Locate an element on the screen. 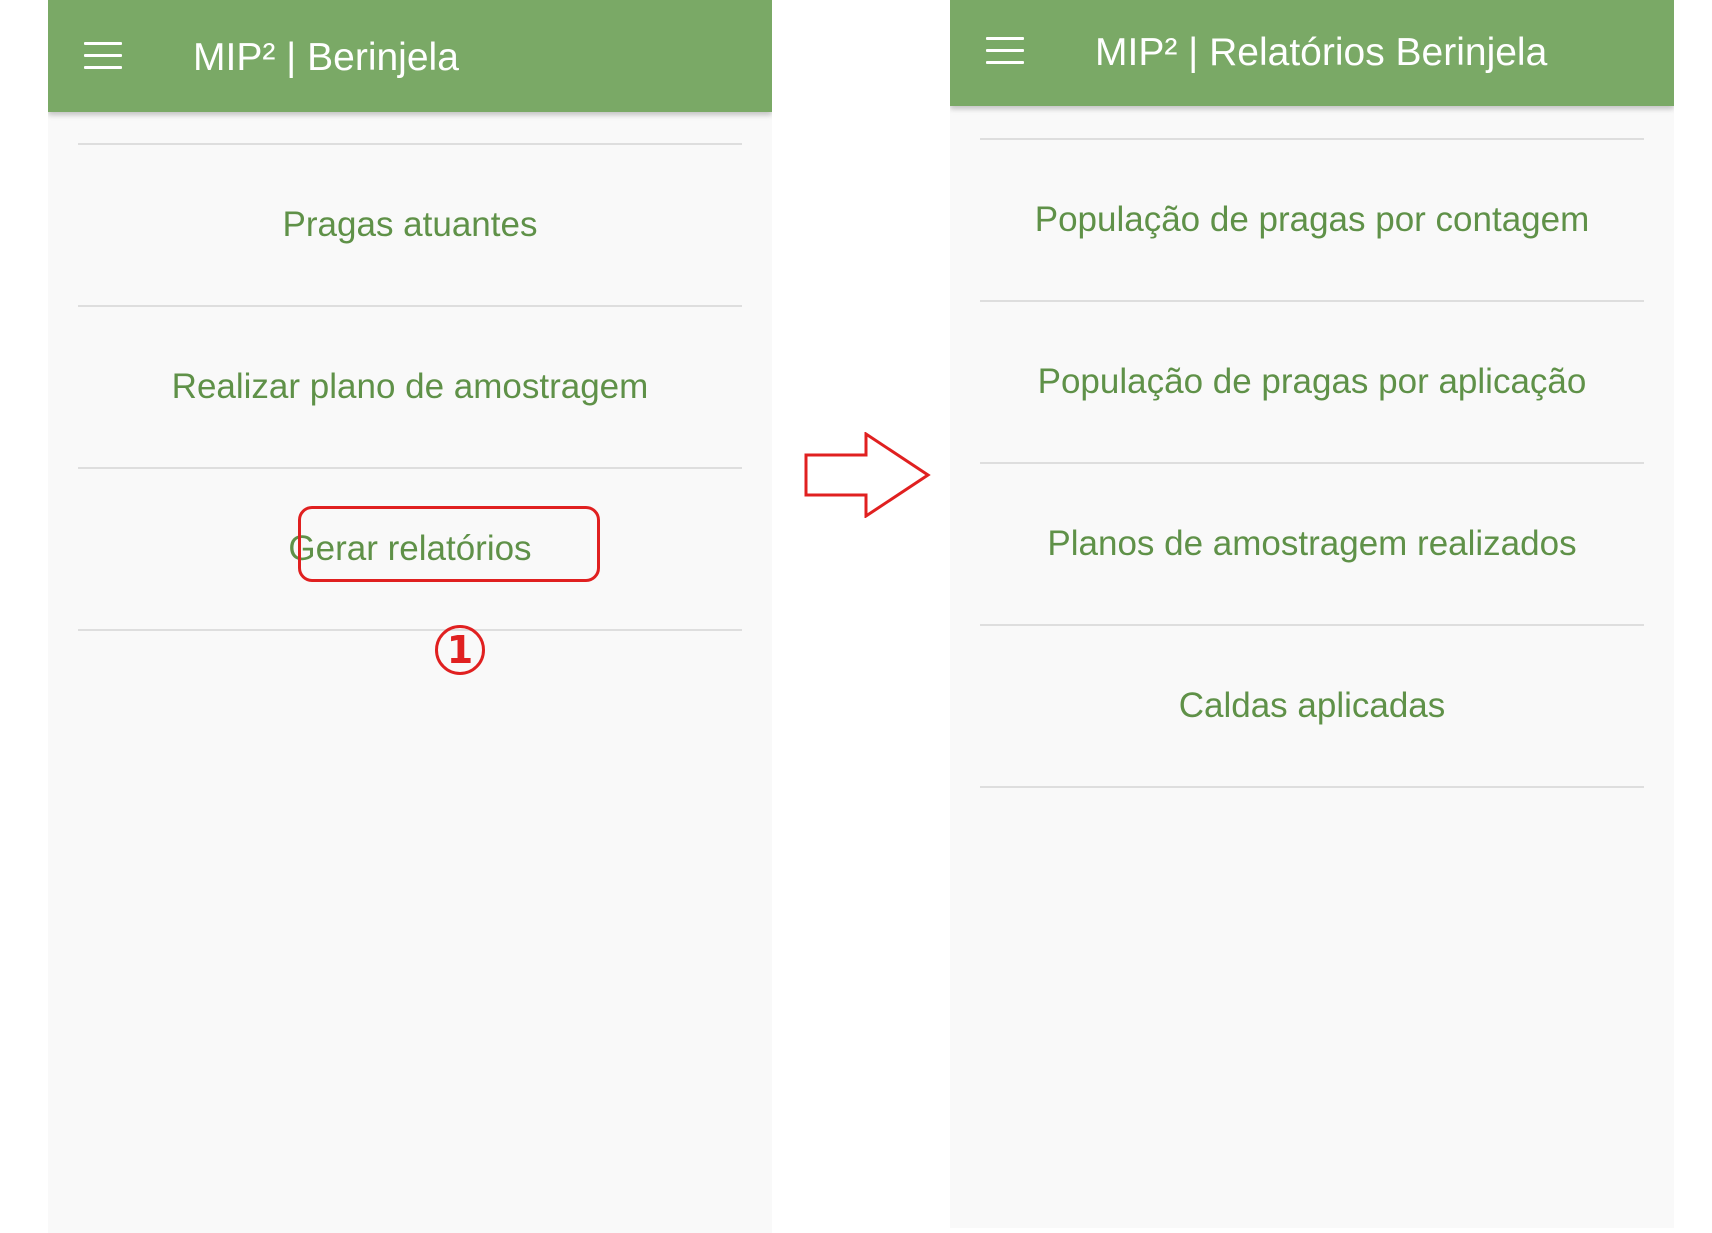 The width and height of the screenshot is (1712, 1233). menu-item-populacao-aplicacao: População de pragas por aplicação is located at coordinates (1312, 381).